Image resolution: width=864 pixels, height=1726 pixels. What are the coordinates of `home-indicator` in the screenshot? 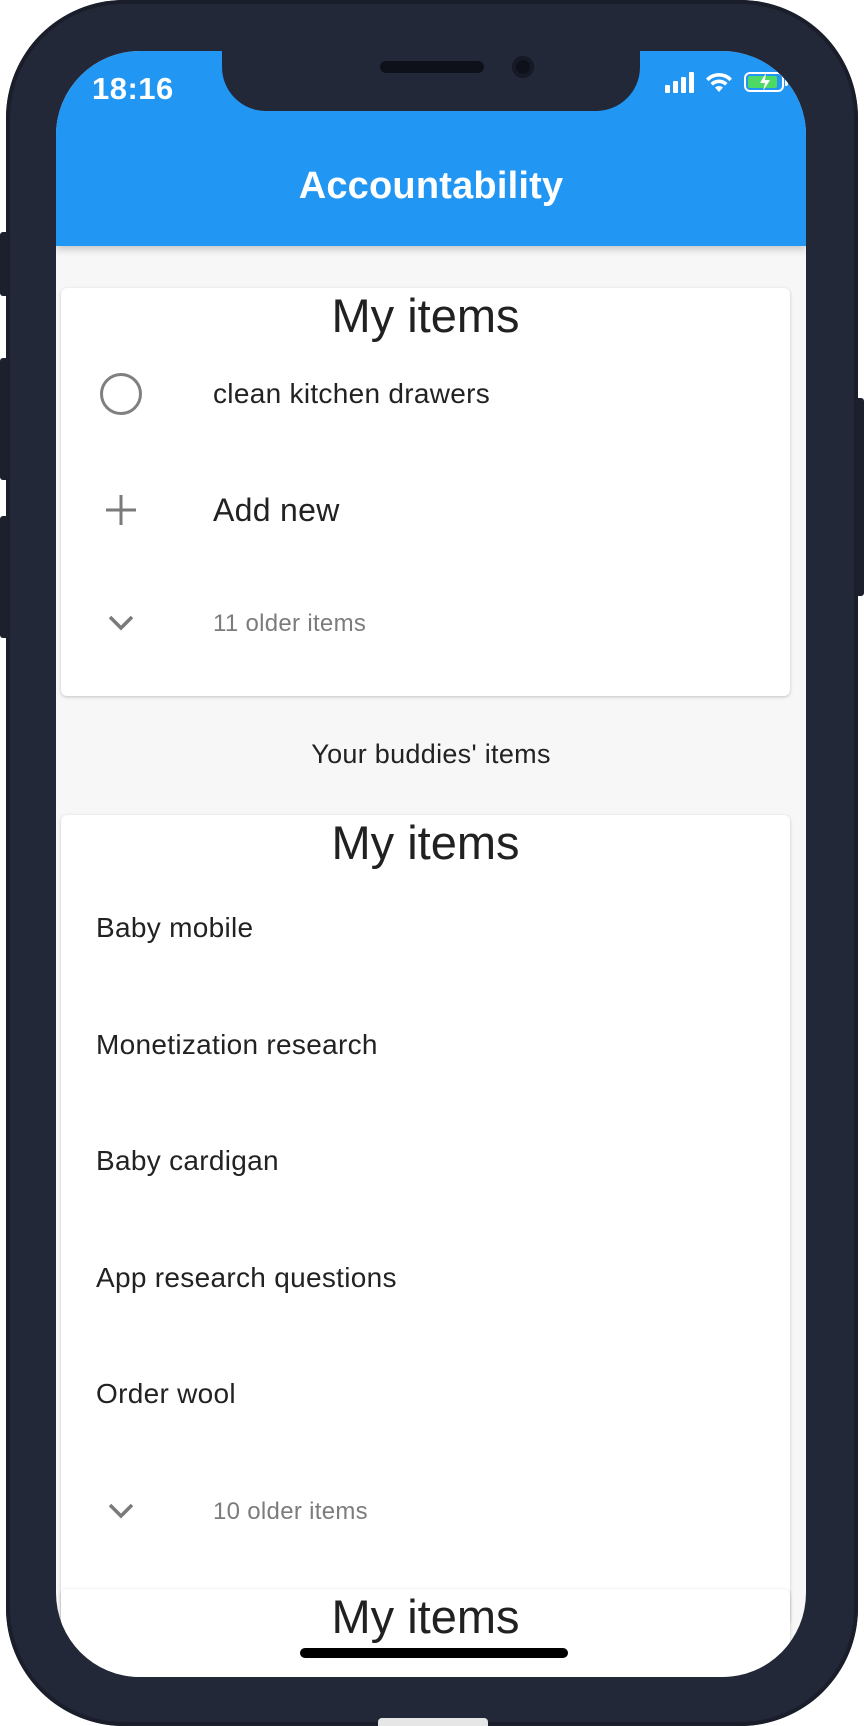 It's located at (434, 1653).